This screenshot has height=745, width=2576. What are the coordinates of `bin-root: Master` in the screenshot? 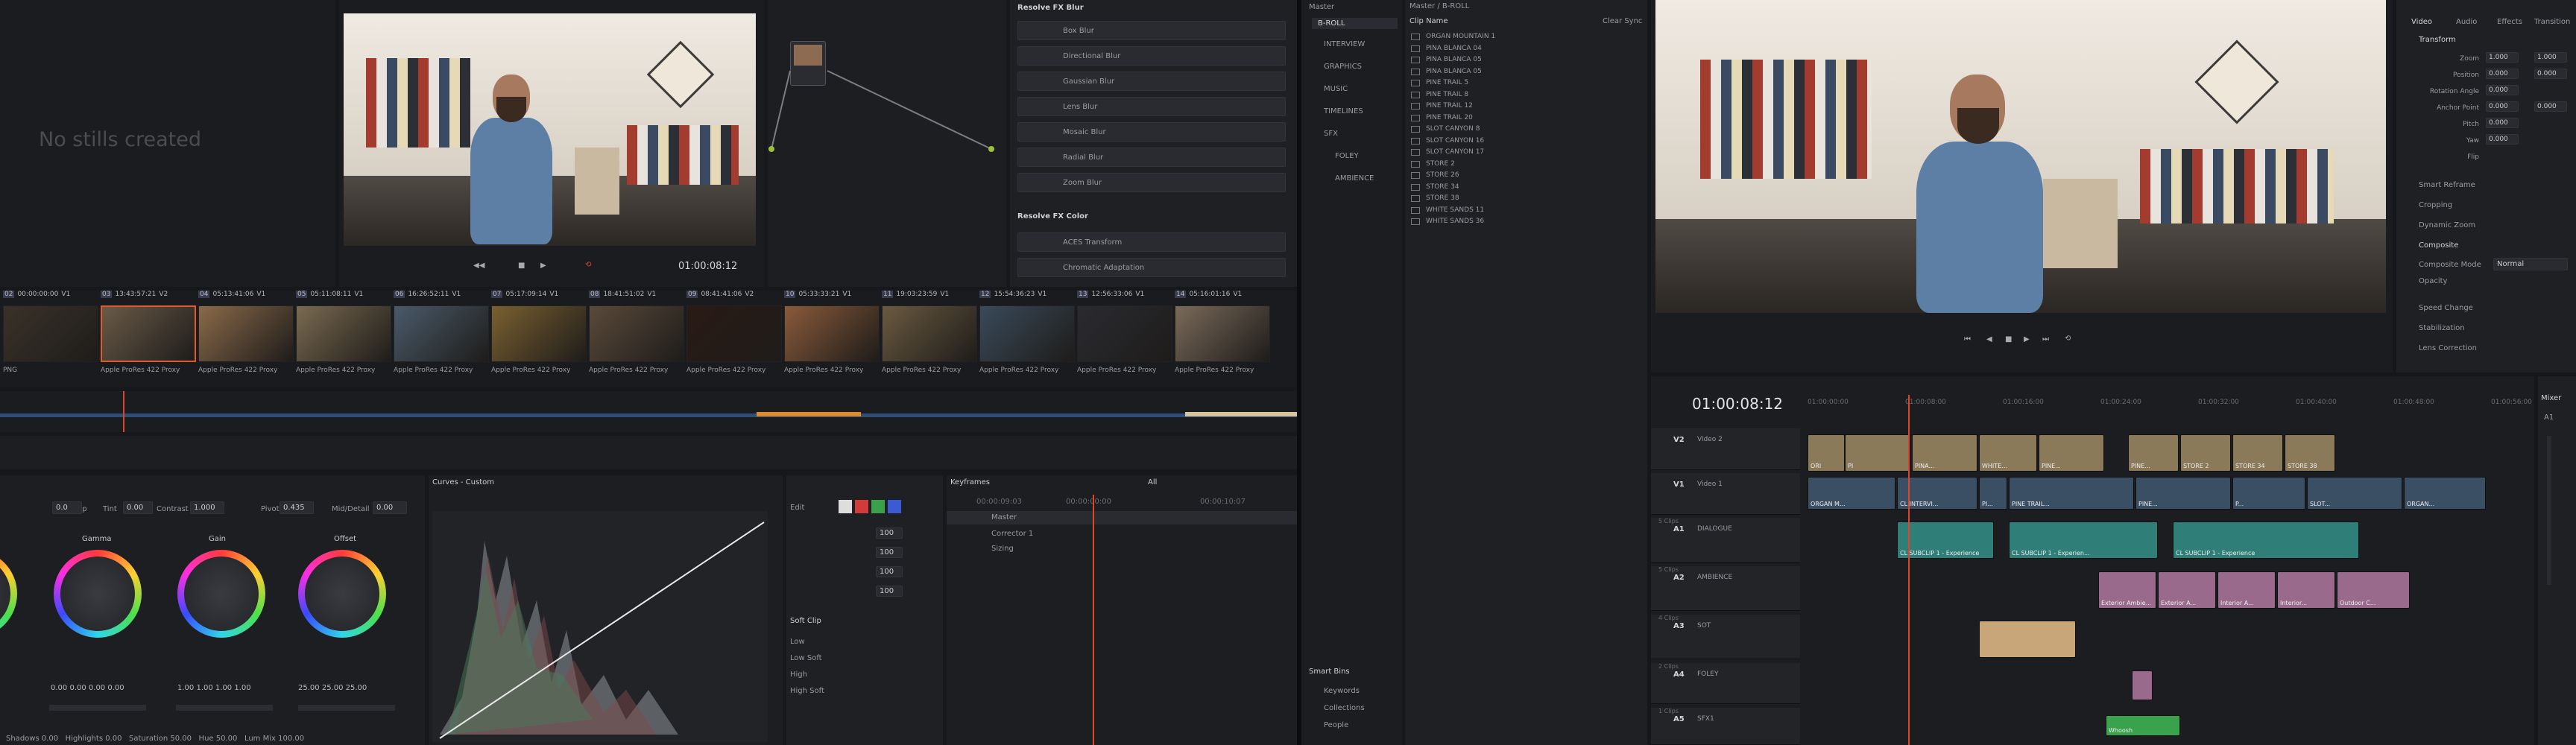 It's located at (1321, 7).